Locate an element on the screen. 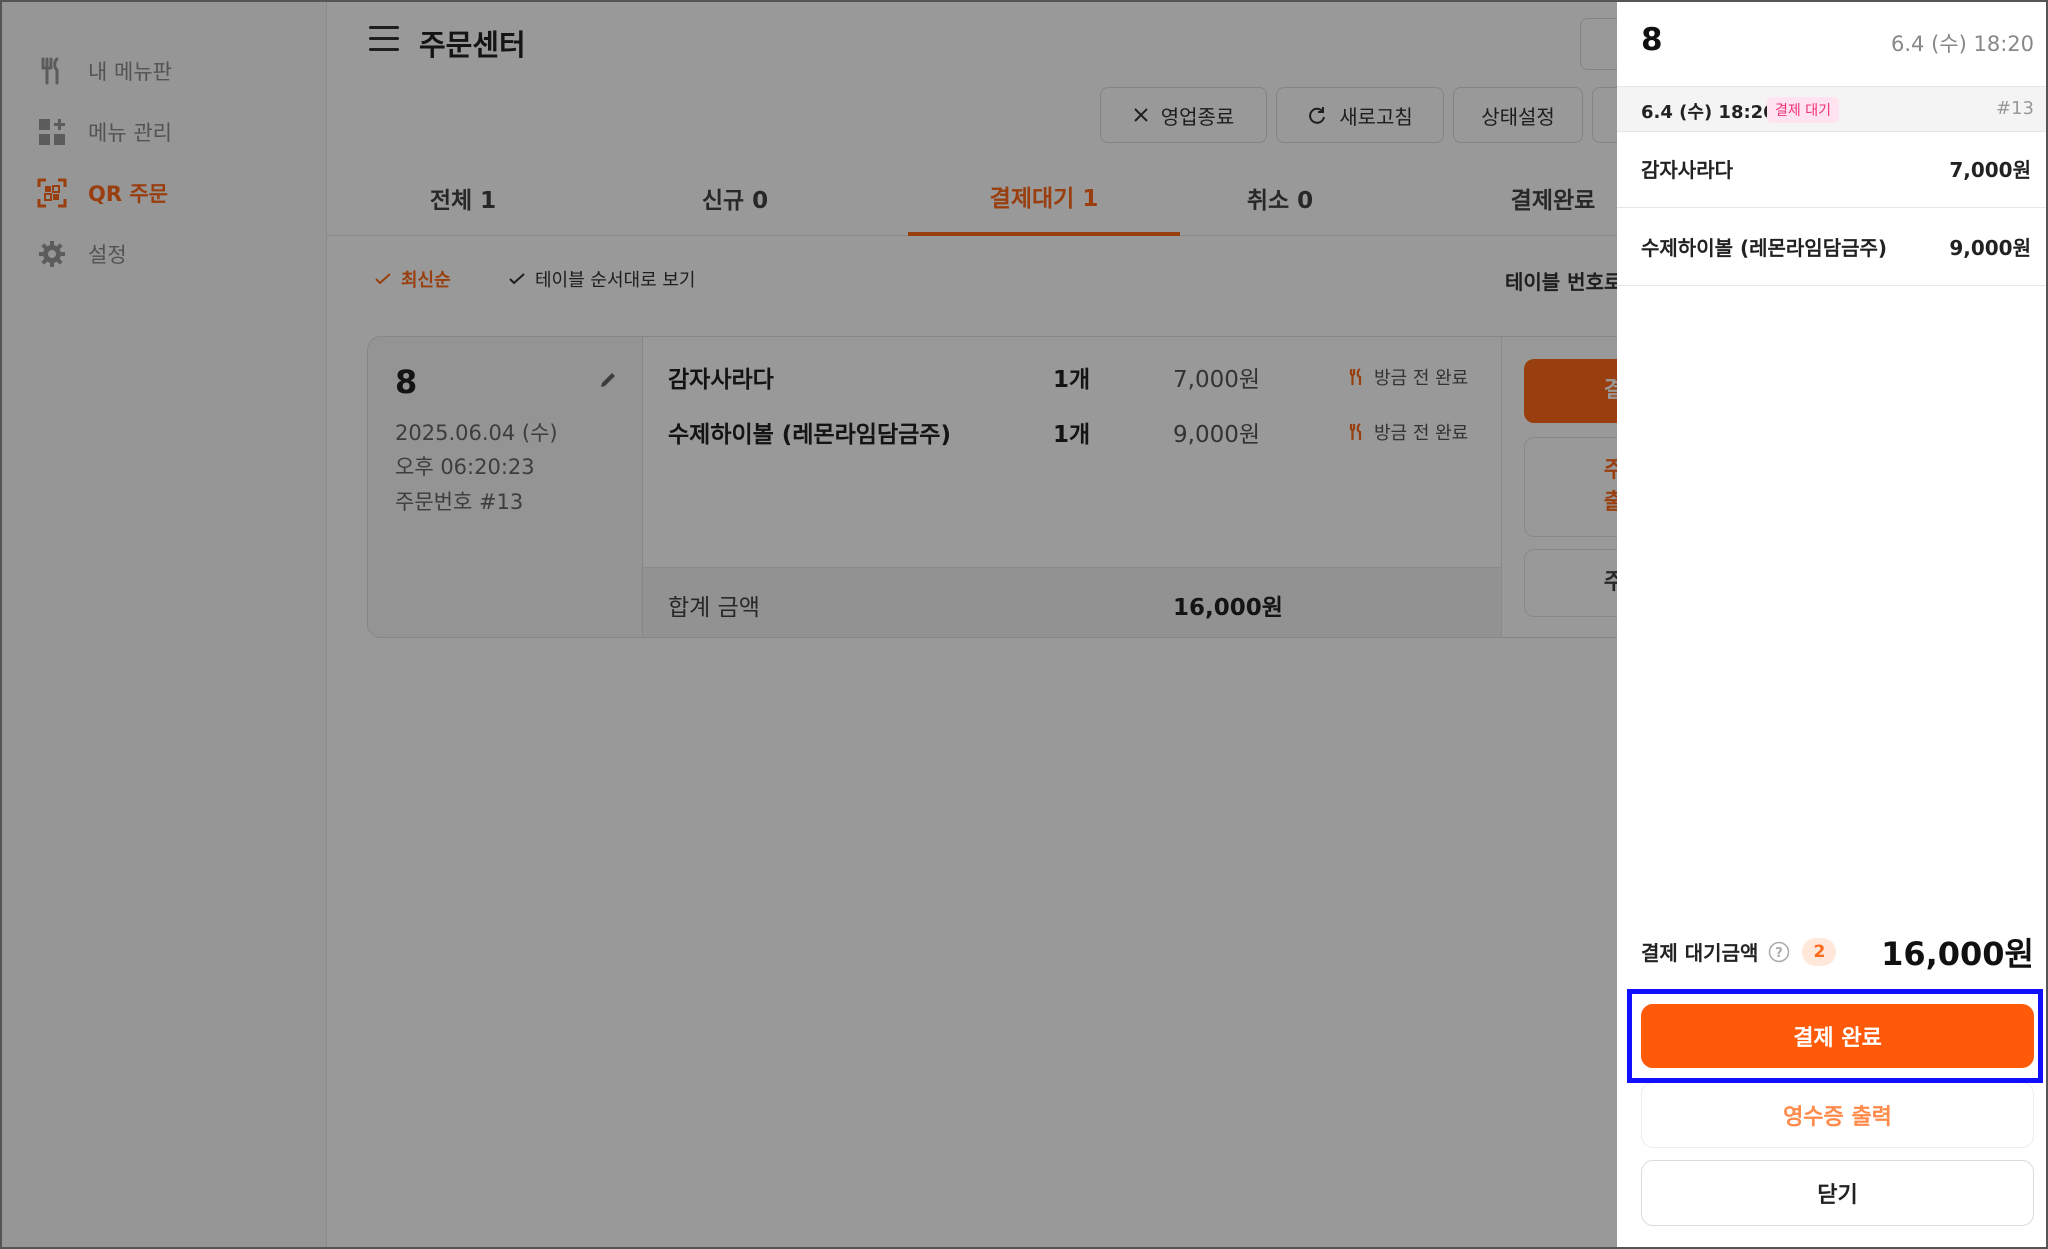  panel-order-number: #13 is located at coordinates (2015, 108).